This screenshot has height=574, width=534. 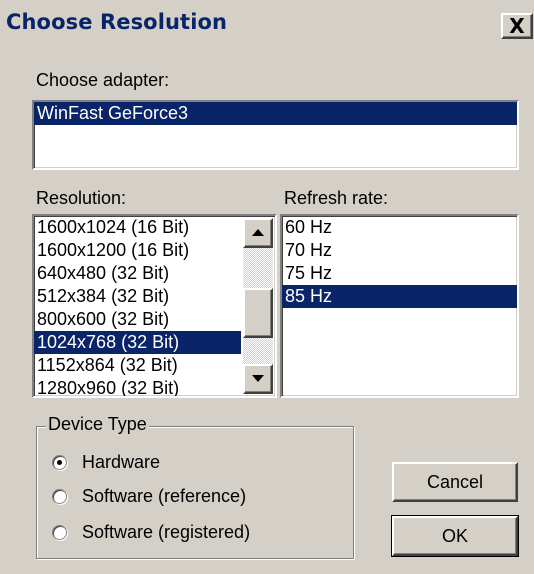 I want to click on close-button: X, so click(x=517, y=26).